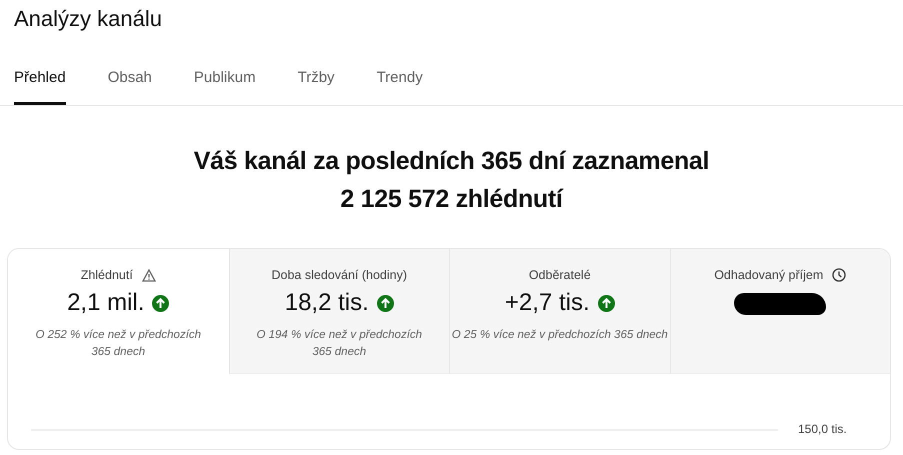 The width and height of the screenshot is (903, 455). What do you see at coordinates (88, 19) in the screenshot?
I see `page-title: Analýzy kanálu` at bounding box center [88, 19].